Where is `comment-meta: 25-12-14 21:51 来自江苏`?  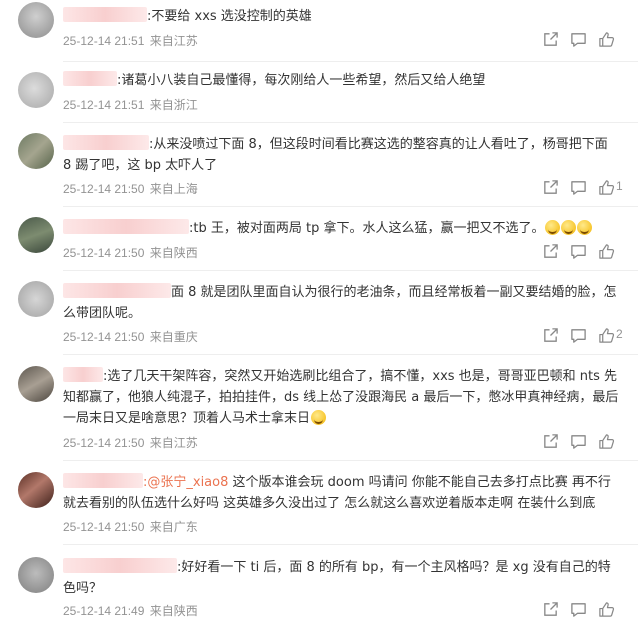 comment-meta: 25-12-14 21:51 来自江苏 is located at coordinates (131, 40).